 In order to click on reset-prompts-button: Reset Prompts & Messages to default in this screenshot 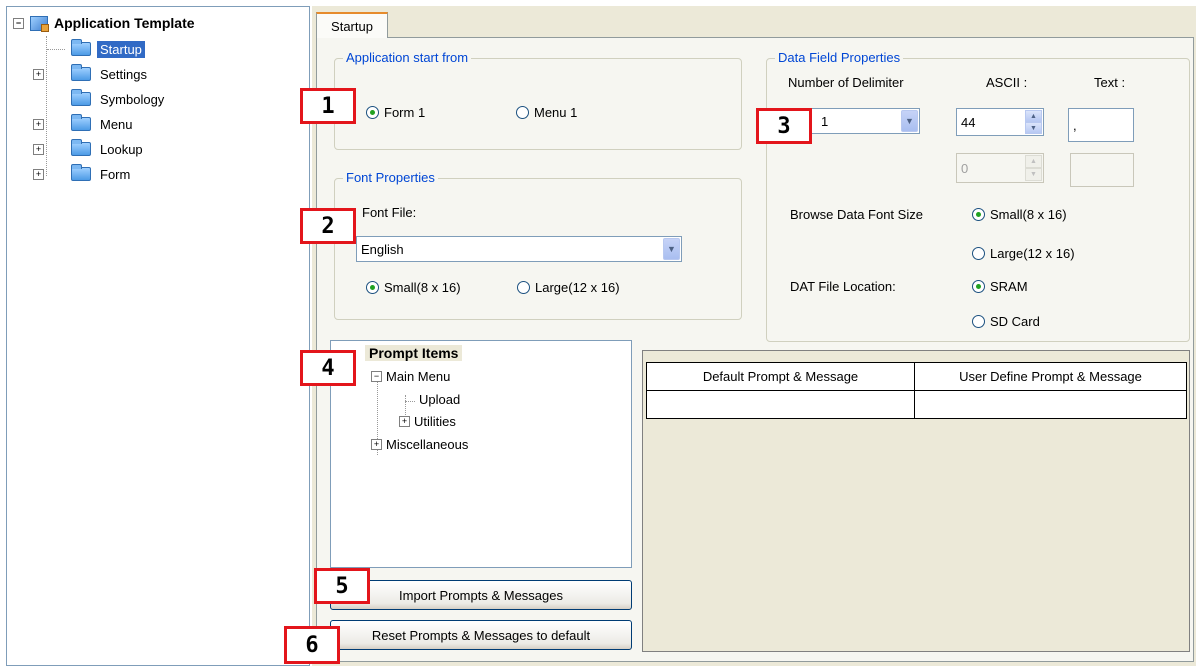, I will do `click(481, 635)`.